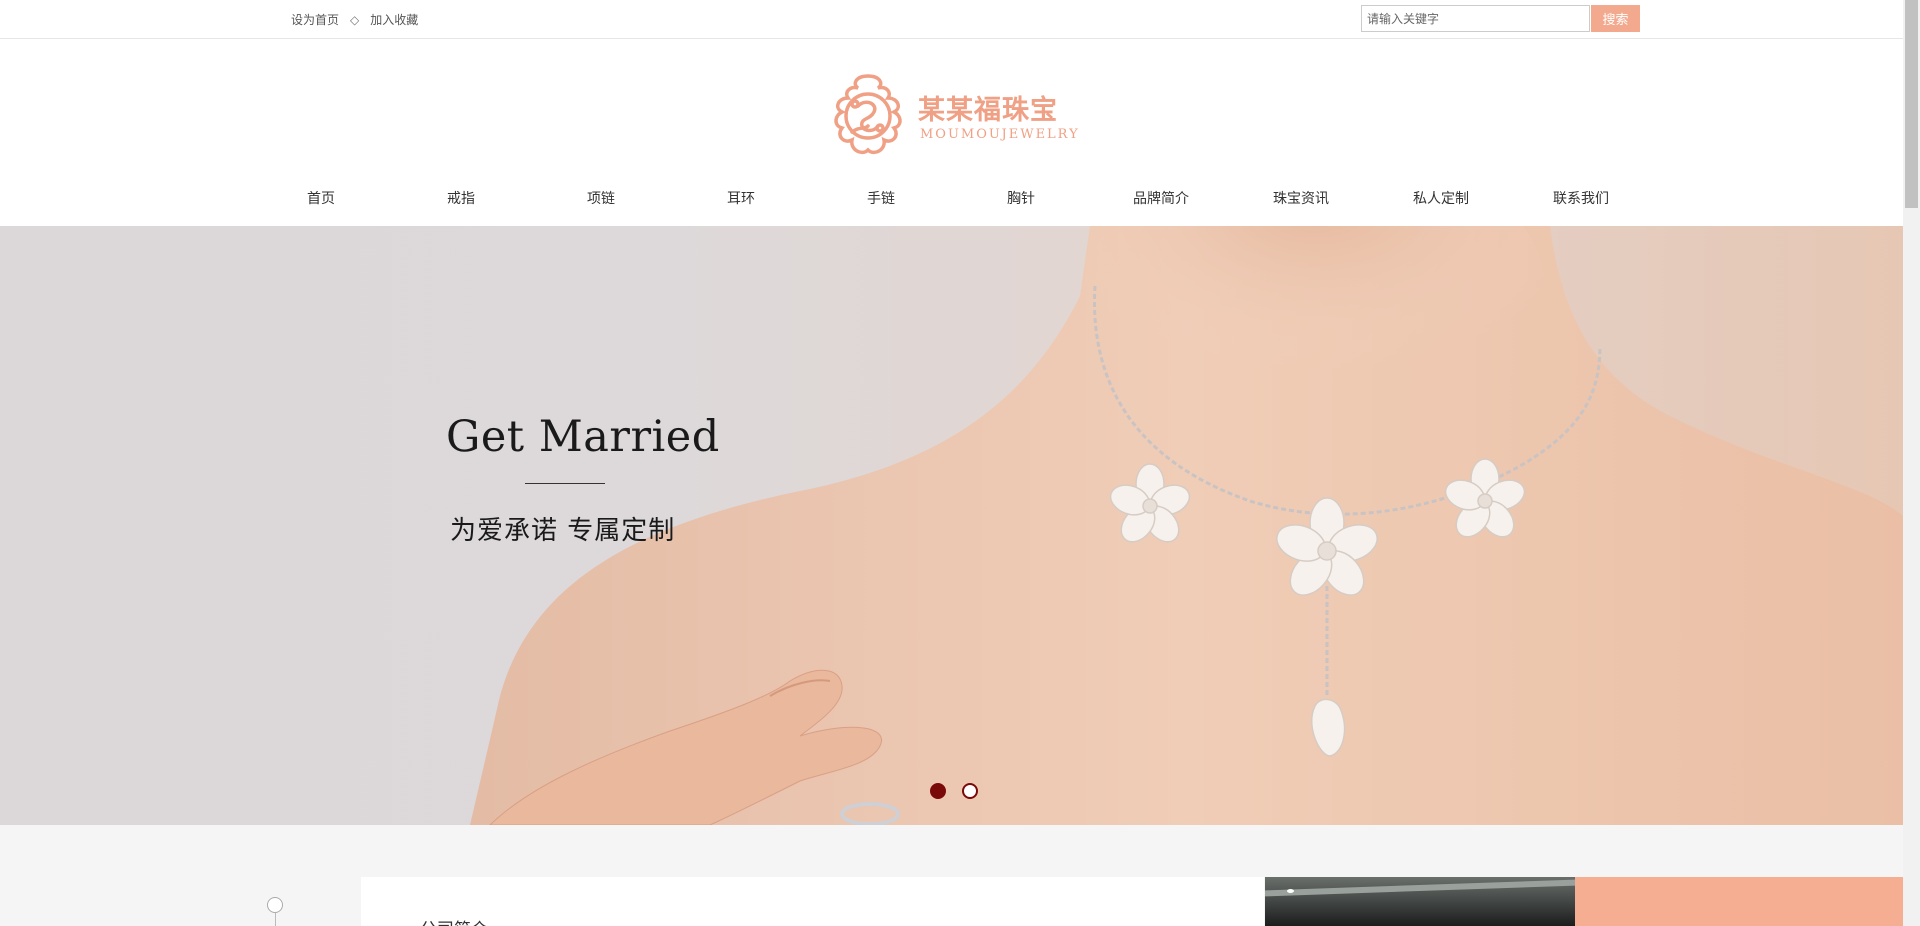  I want to click on nav-item-home: 首页, so click(321, 200).